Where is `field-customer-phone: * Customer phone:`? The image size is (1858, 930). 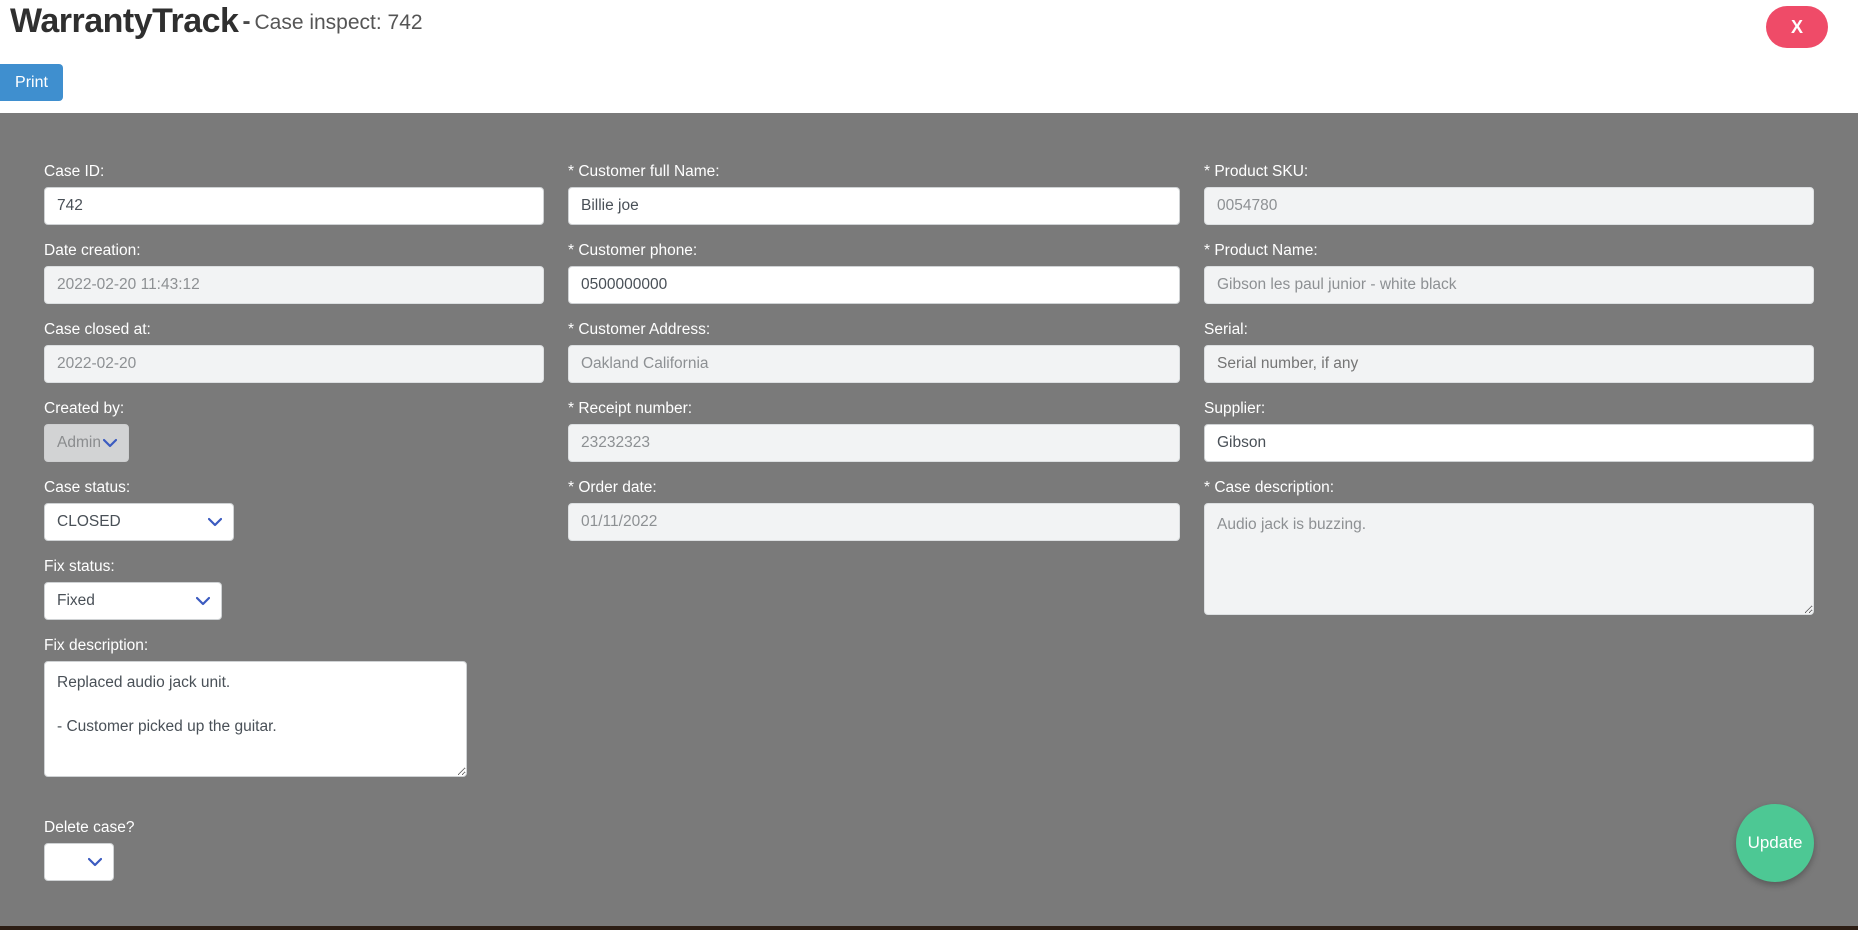 field-customer-phone: * Customer phone: is located at coordinates (874, 273).